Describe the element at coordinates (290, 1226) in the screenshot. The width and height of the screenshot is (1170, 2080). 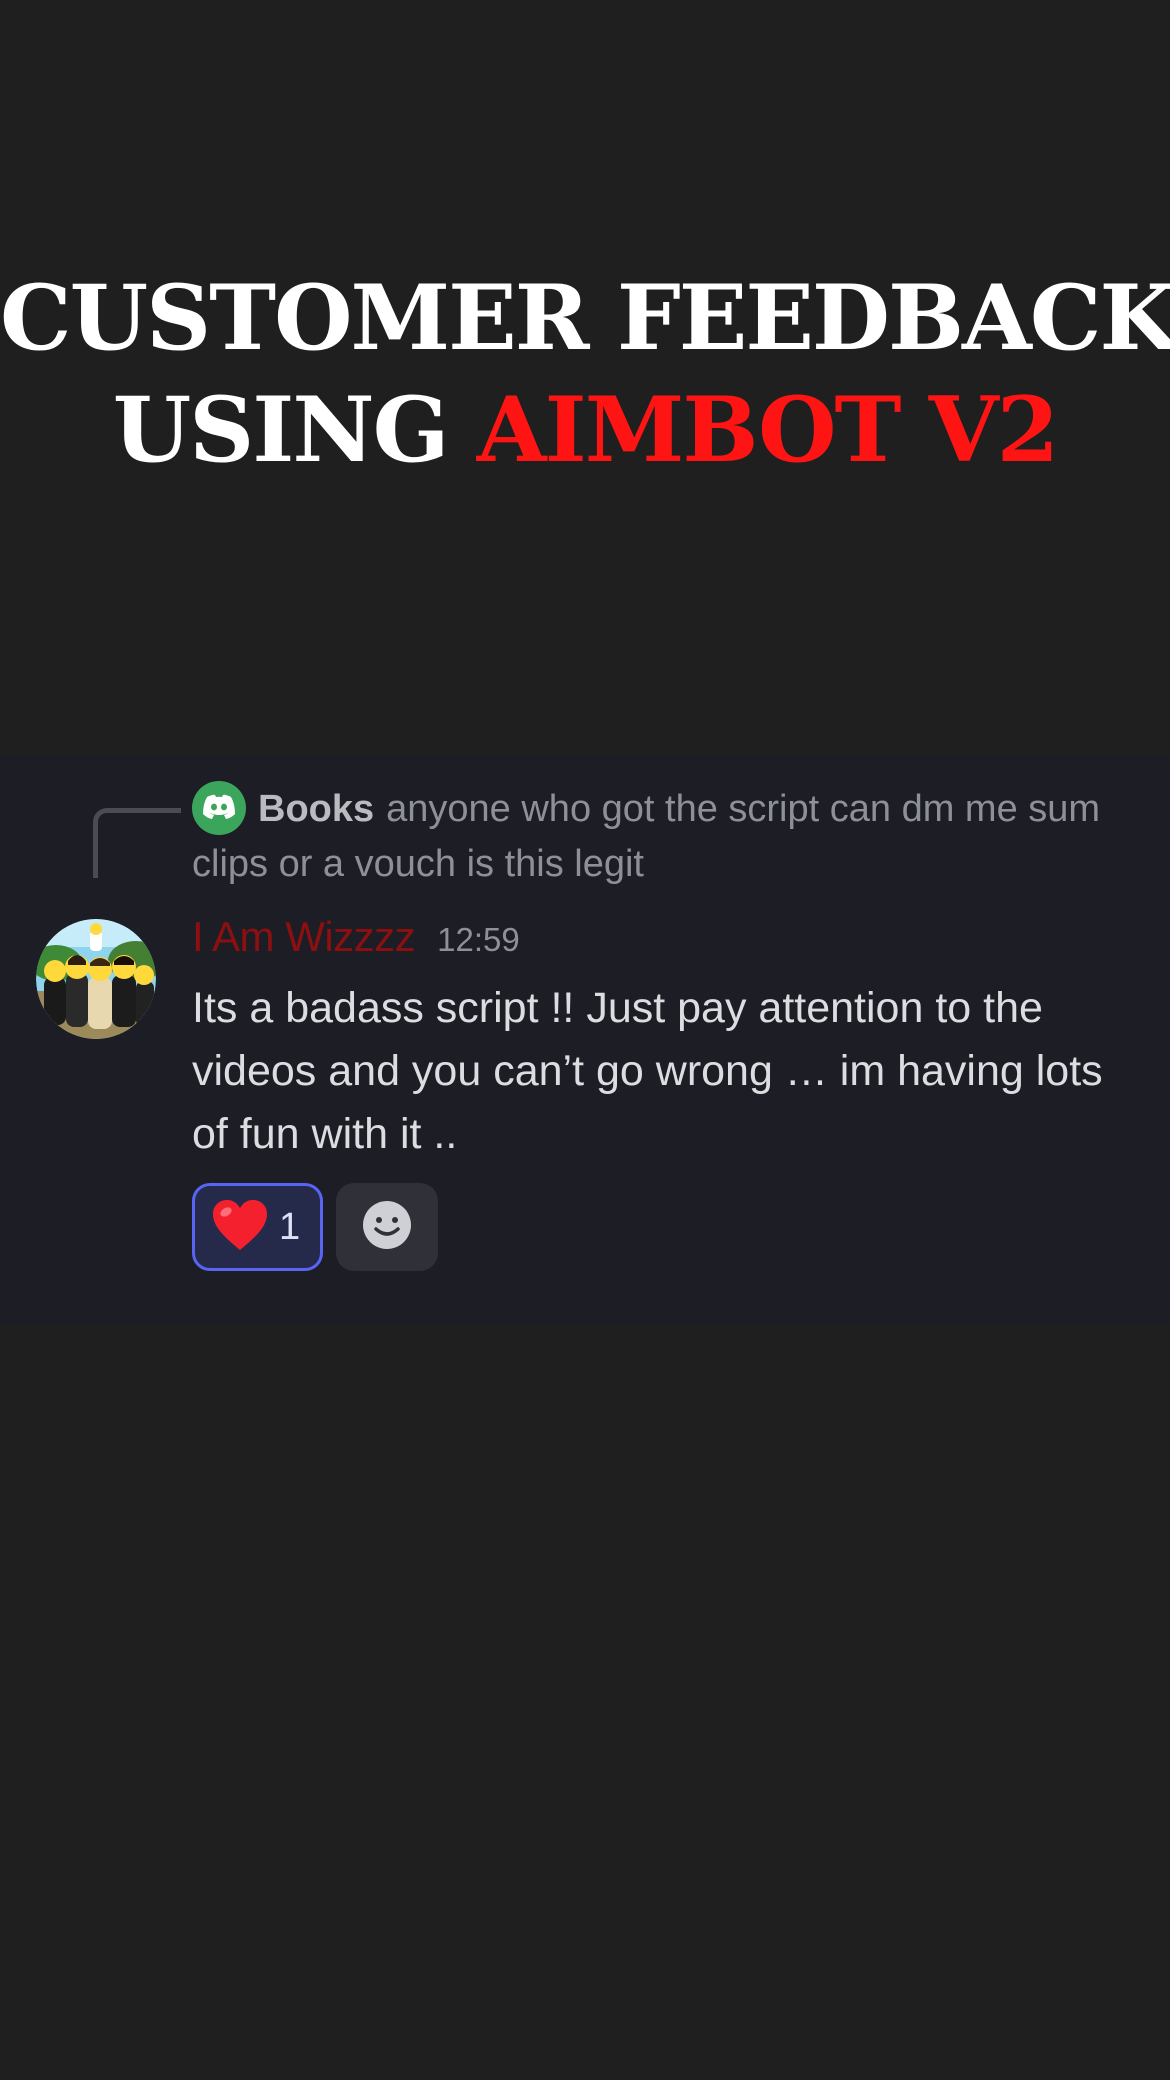
I see `reaction-count: 1` at that location.